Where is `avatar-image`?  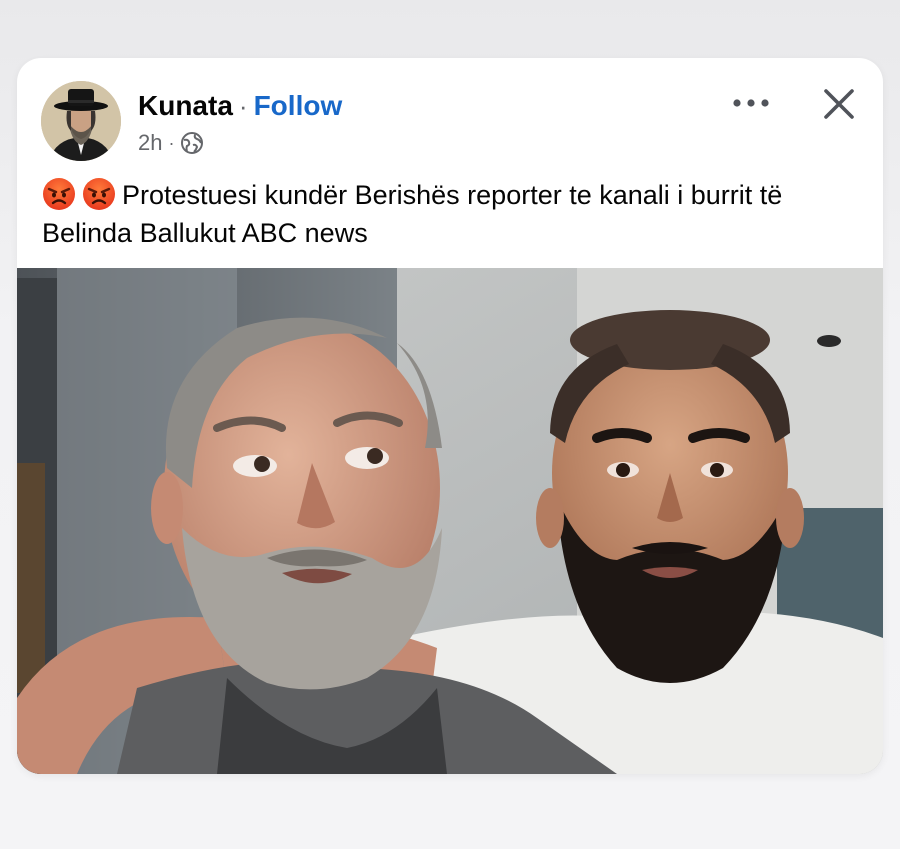
avatar-image is located at coordinates (81, 121).